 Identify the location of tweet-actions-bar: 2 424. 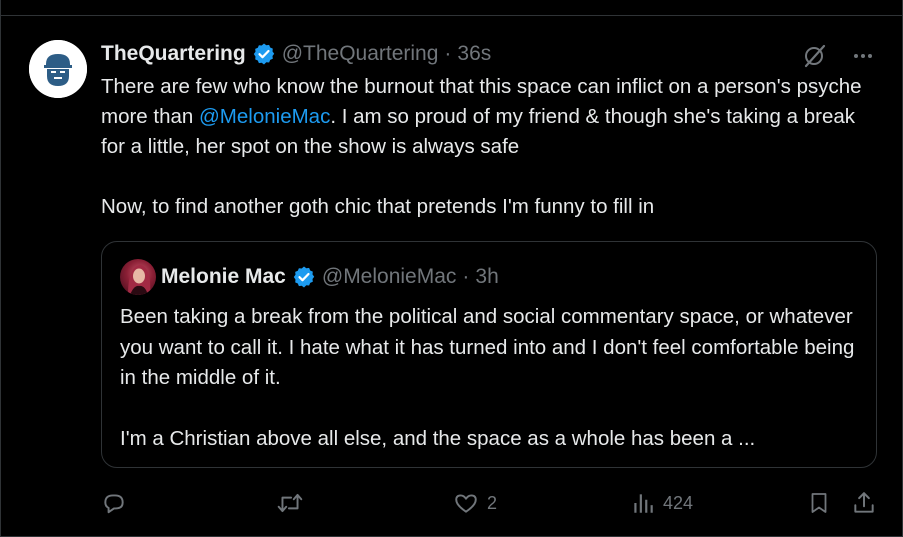
(496, 503).